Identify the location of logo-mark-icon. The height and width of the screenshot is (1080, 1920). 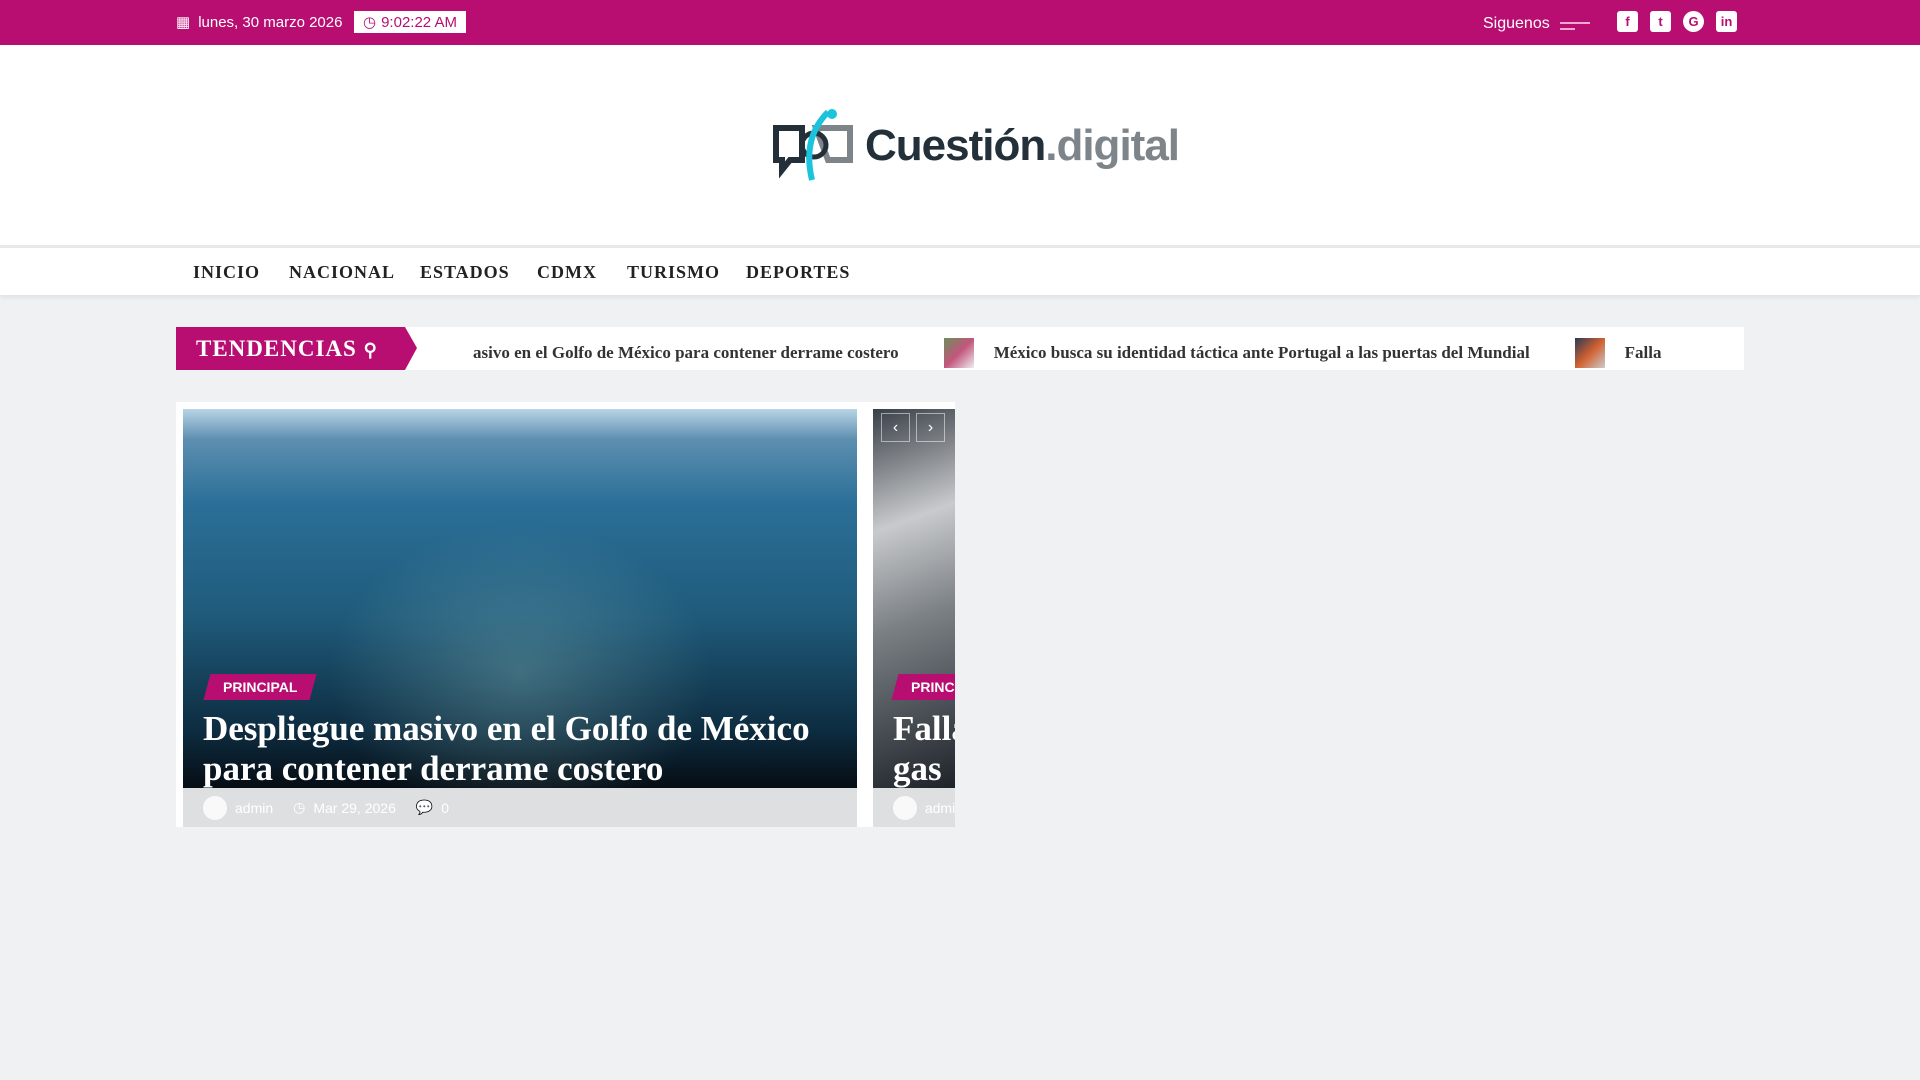
(813, 145).